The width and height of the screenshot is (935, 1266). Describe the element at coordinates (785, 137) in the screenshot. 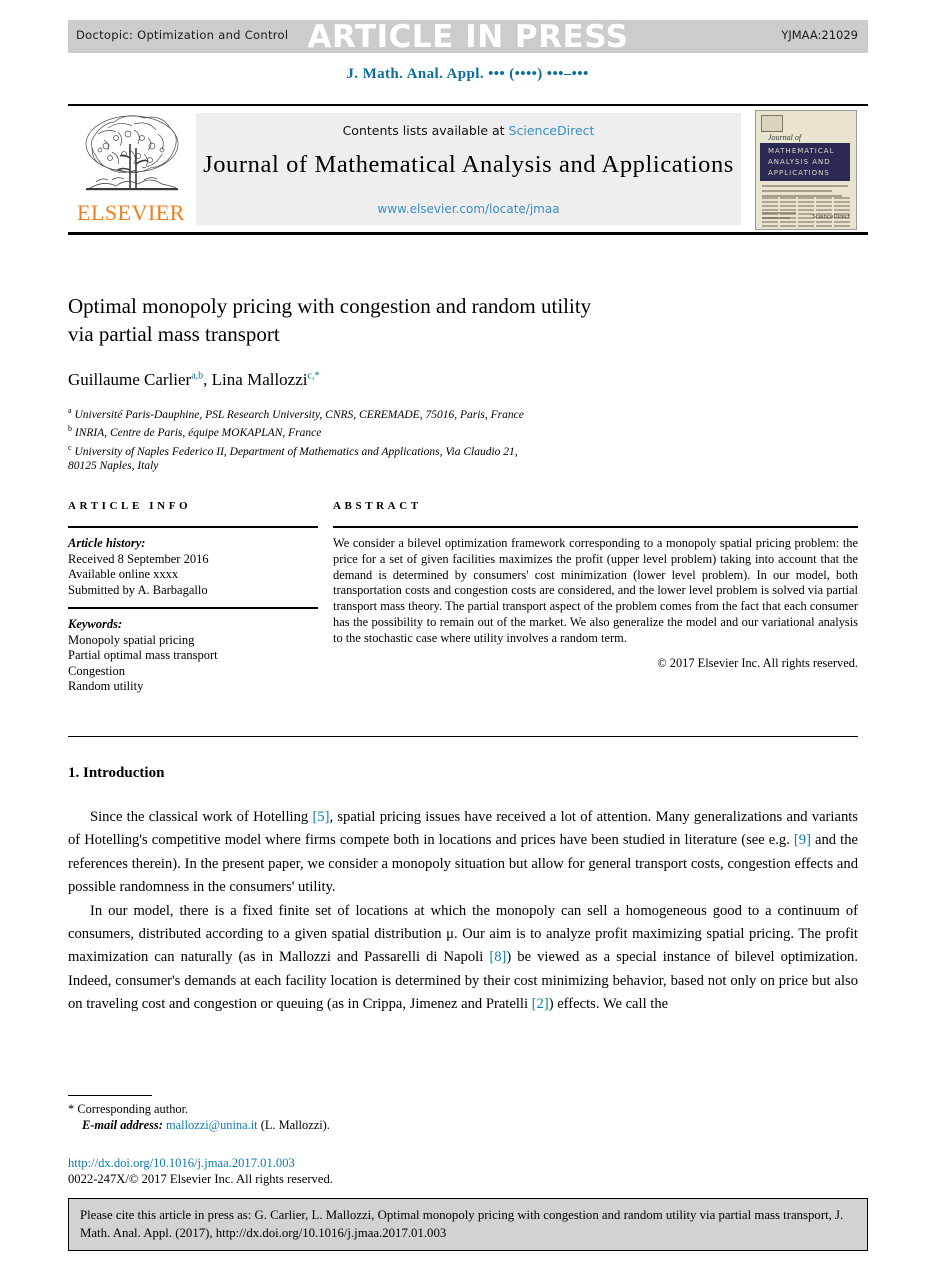

I see `cover-script-label: Journal of` at that location.